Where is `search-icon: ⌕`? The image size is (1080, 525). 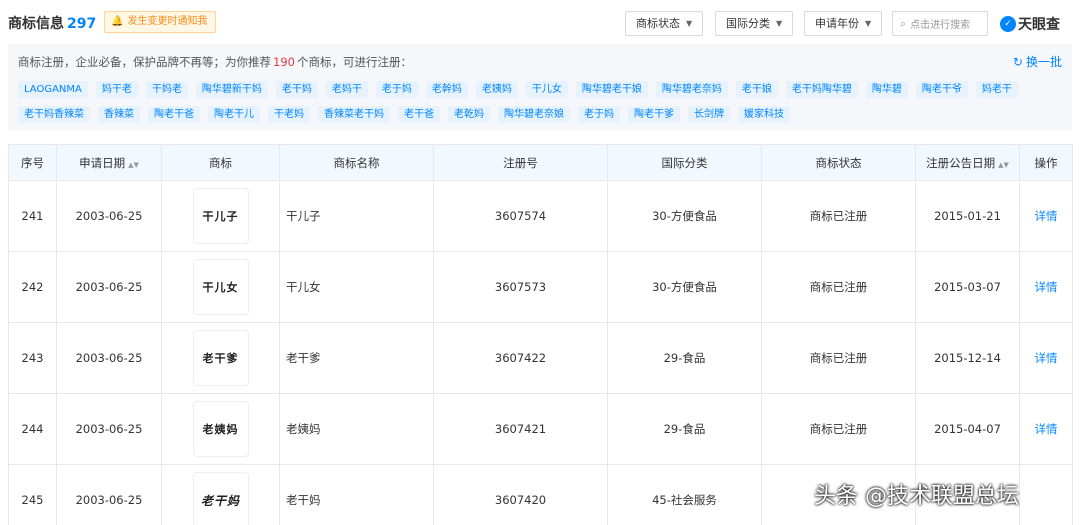 search-icon: ⌕ is located at coordinates (903, 23).